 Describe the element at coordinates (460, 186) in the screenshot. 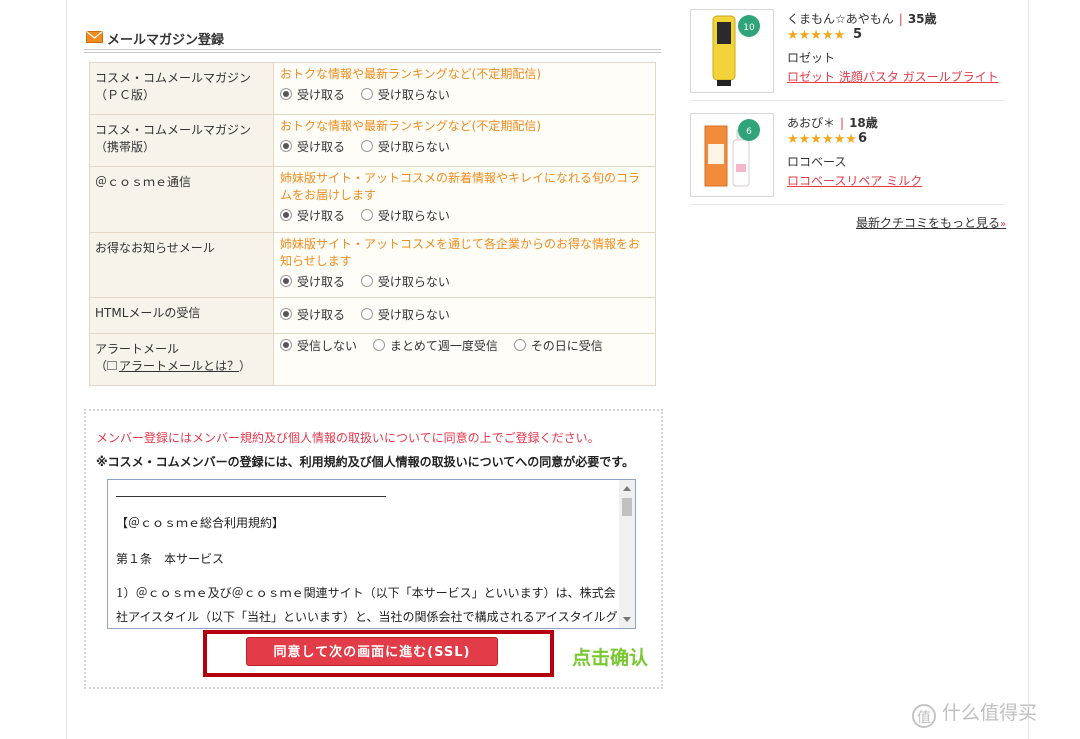

I see `setting-description: 姉妹版サイト・アットコスメの新着情報やキレイになれる旬のコラムをお届けします` at that location.